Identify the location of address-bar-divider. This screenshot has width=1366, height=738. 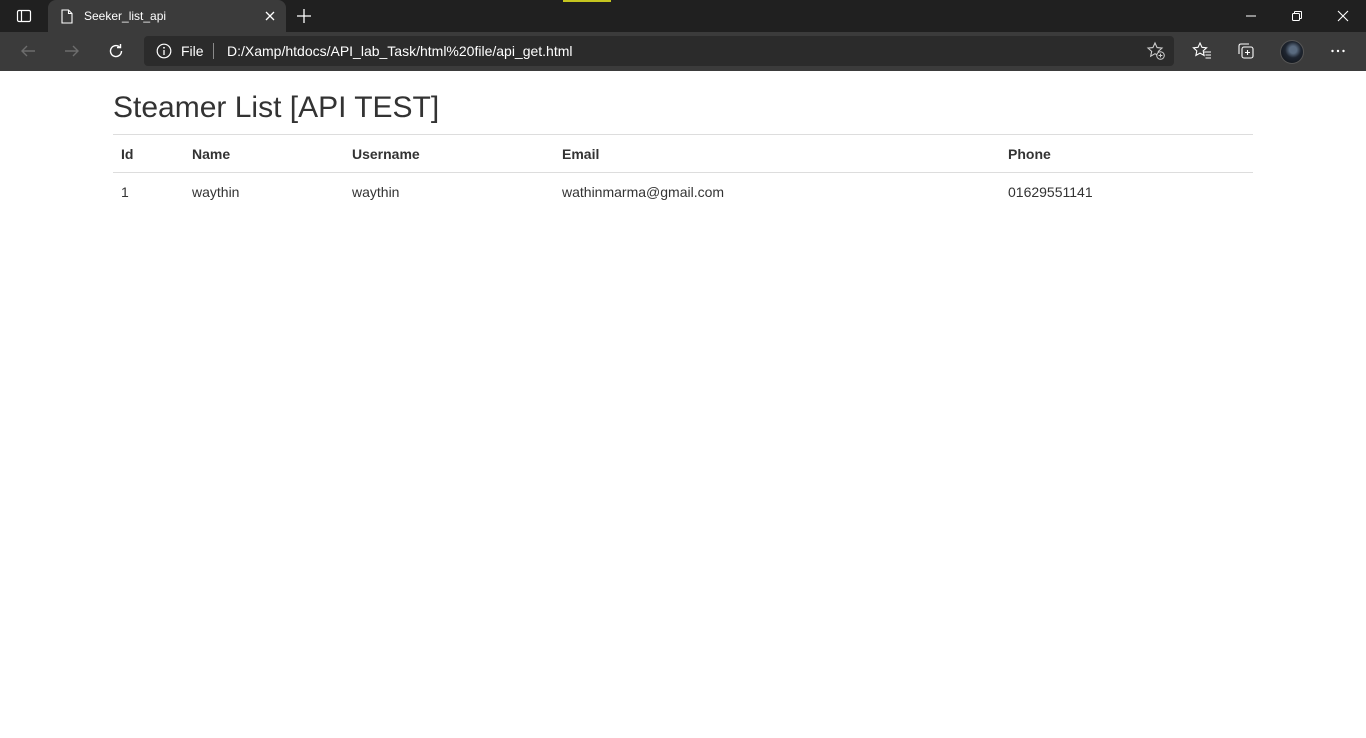
(213, 51).